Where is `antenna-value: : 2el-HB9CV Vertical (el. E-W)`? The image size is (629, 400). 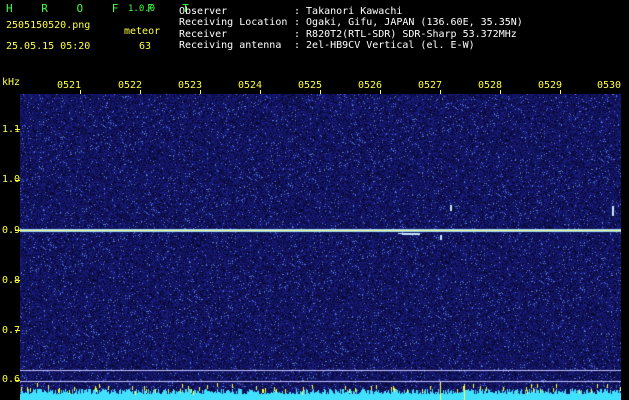
antenna-value: : 2el-HB9CV Vertical (el. E-W) is located at coordinates (384, 45).